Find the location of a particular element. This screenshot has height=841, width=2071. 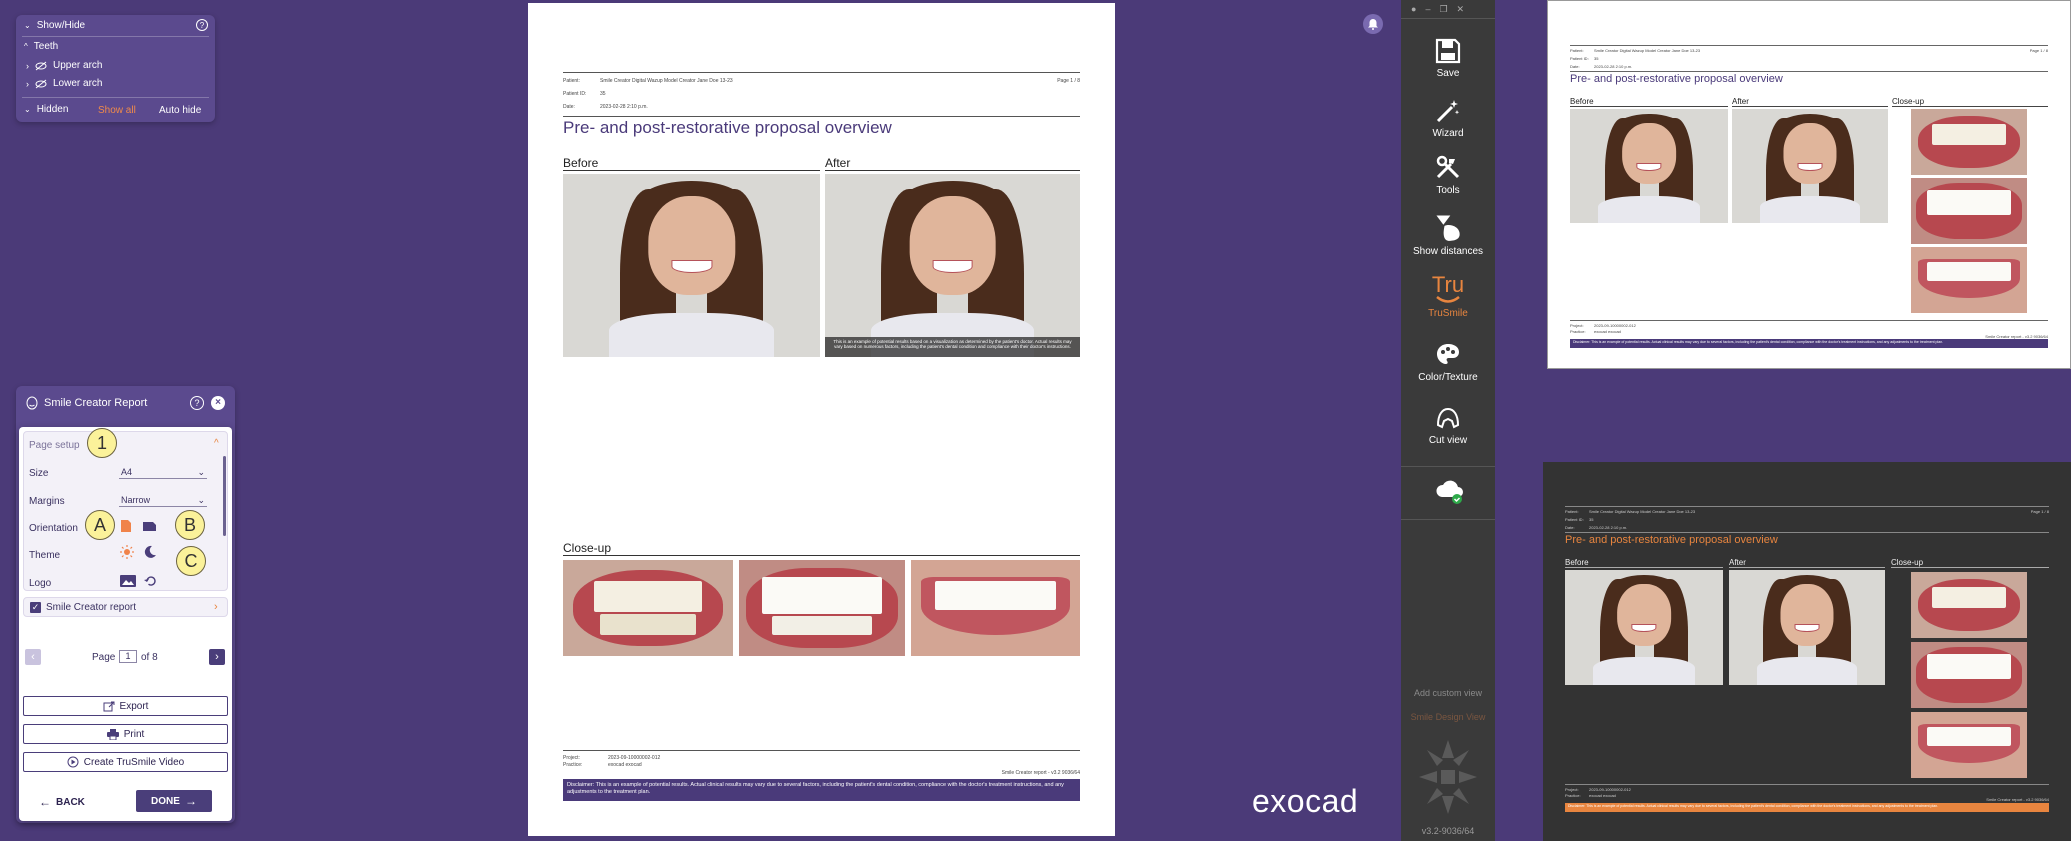

minimize-icon: – is located at coordinates (1432, 9).